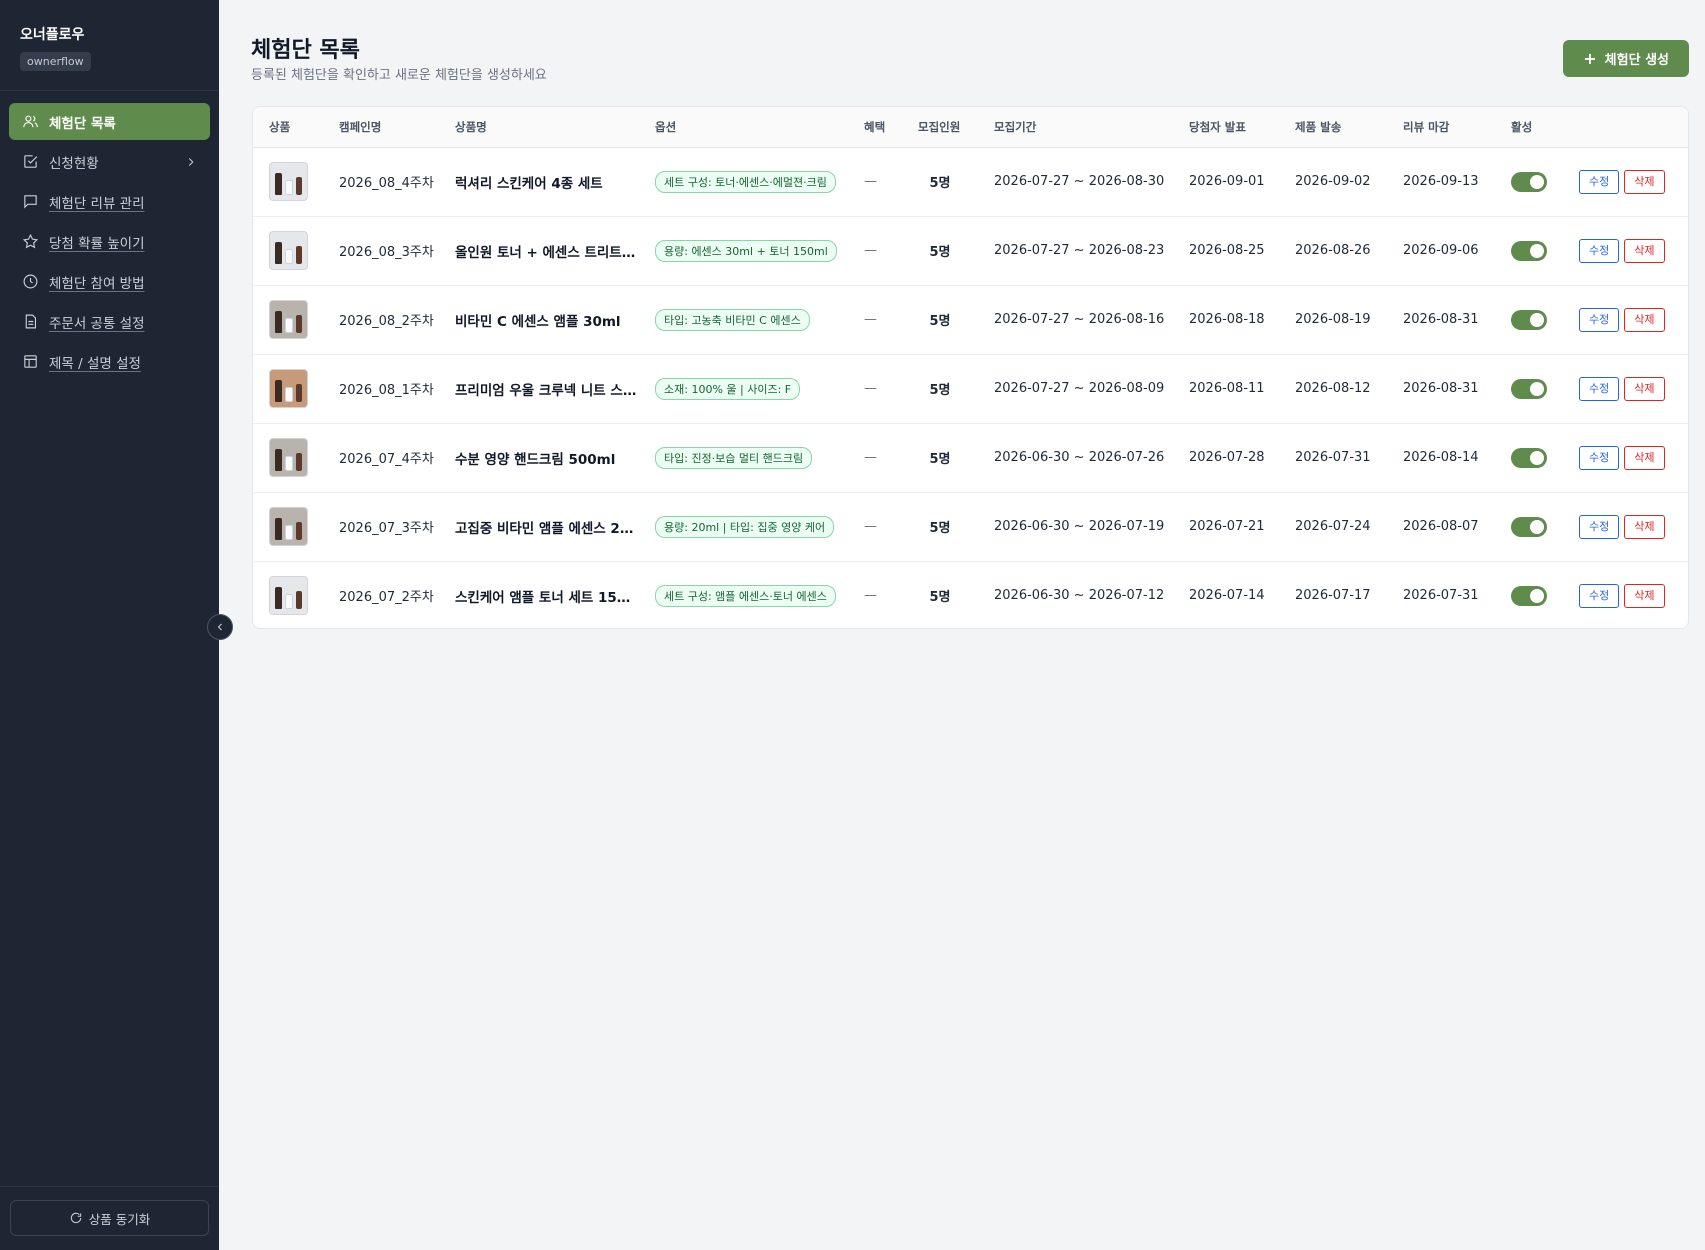 This screenshot has height=1250, width=1705. I want to click on product-name: 프리미엄 우울 크루넥 니트 스웨터, so click(539, 389).